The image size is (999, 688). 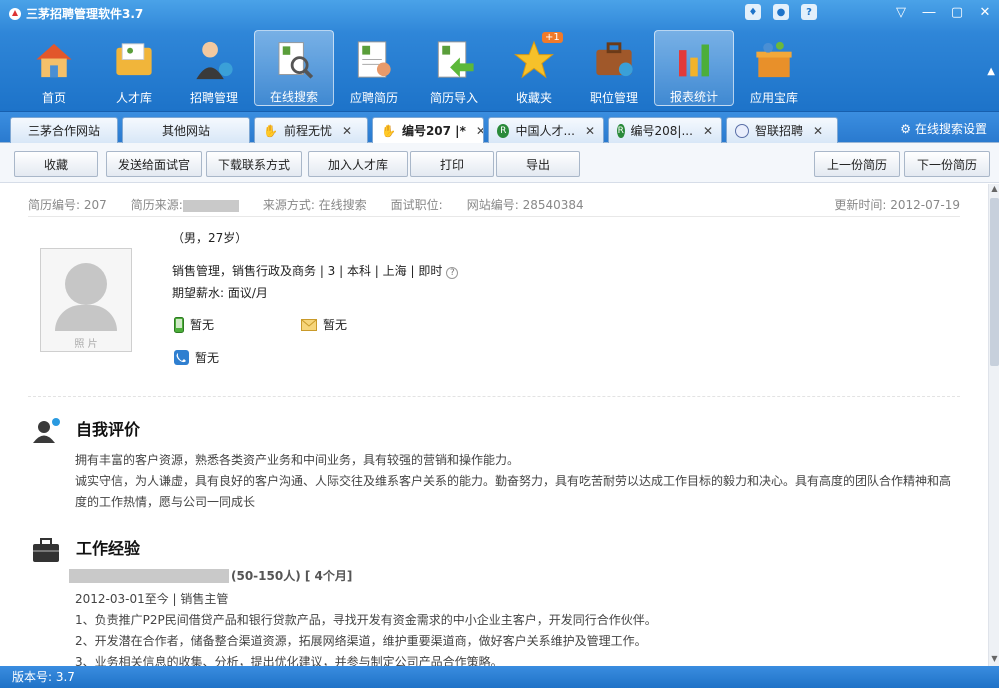 What do you see at coordinates (134, 68) in the screenshot?
I see `toolbar-talent-pool: 人才库` at bounding box center [134, 68].